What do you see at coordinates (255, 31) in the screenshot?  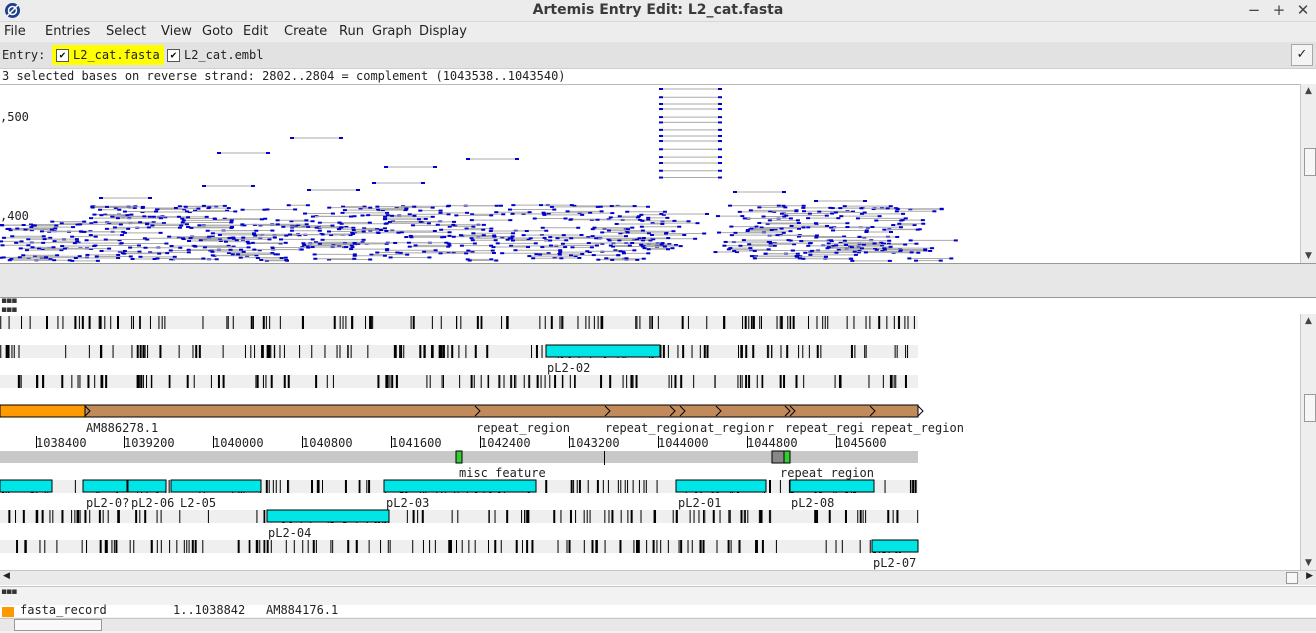 I see `menu-edit: Edit` at bounding box center [255, 31].